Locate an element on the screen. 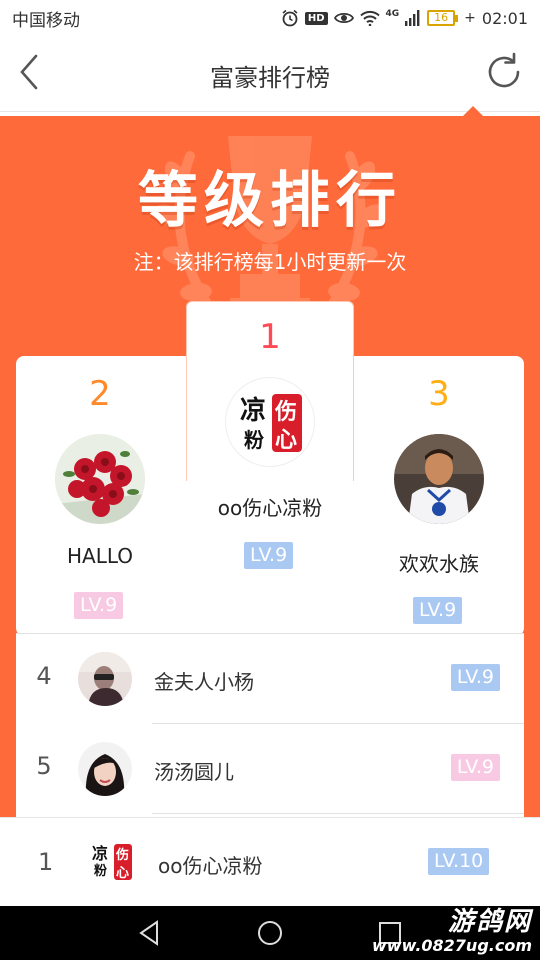  system-home-button is located at coordinates (270, 933).